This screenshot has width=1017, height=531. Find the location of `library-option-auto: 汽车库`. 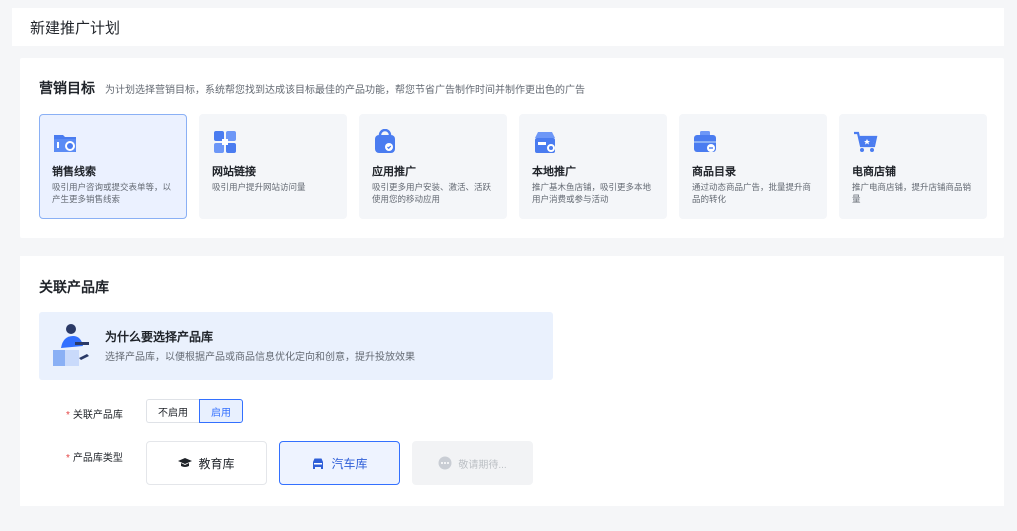

library-option-auto: 汽车库 is located at coordinates (339, 463).